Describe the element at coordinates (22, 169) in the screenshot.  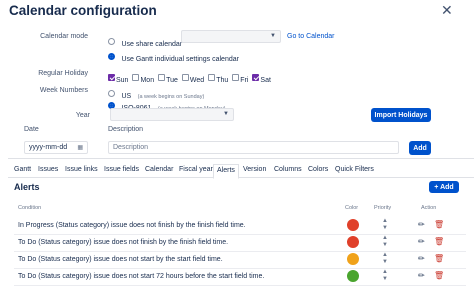
I see `tab-gantt: Gantt` at that location.